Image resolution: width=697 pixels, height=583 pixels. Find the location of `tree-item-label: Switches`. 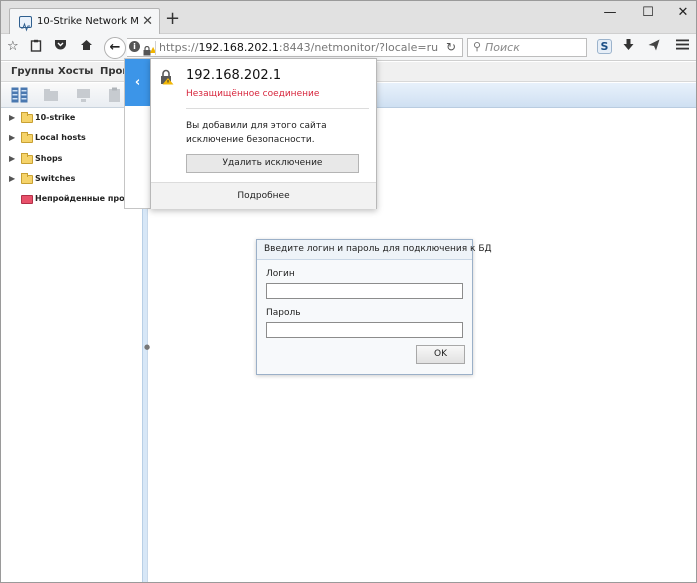

tree-item-label: Switches is located at coordinates (55, 178).